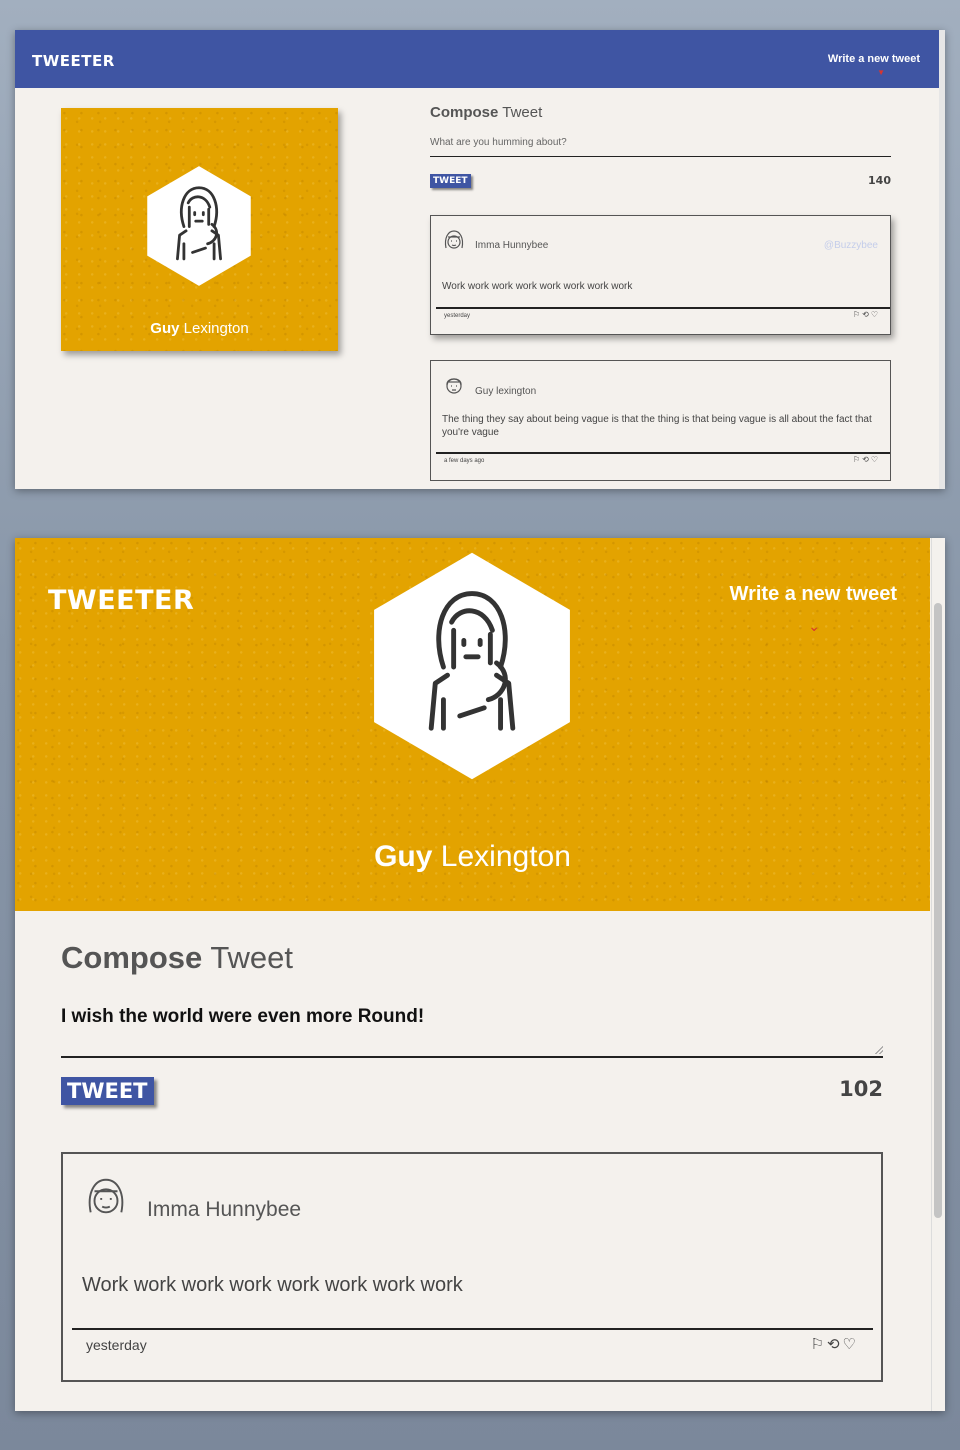 This screenshot has height=1450, width=960. I want to click on profile-card: Guy Lexington, so click(199, 229).